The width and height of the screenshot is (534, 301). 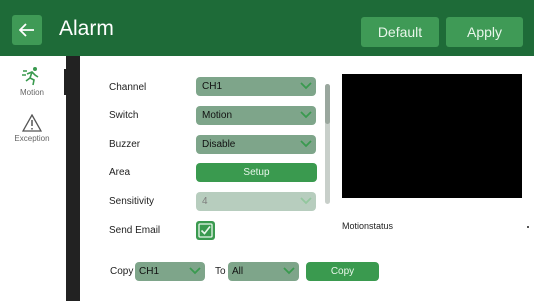 What do you see at coordinates (125, 144) in the screenshot?
I see `buzzer-label: Buzzer` at bounding box center [125, 144].